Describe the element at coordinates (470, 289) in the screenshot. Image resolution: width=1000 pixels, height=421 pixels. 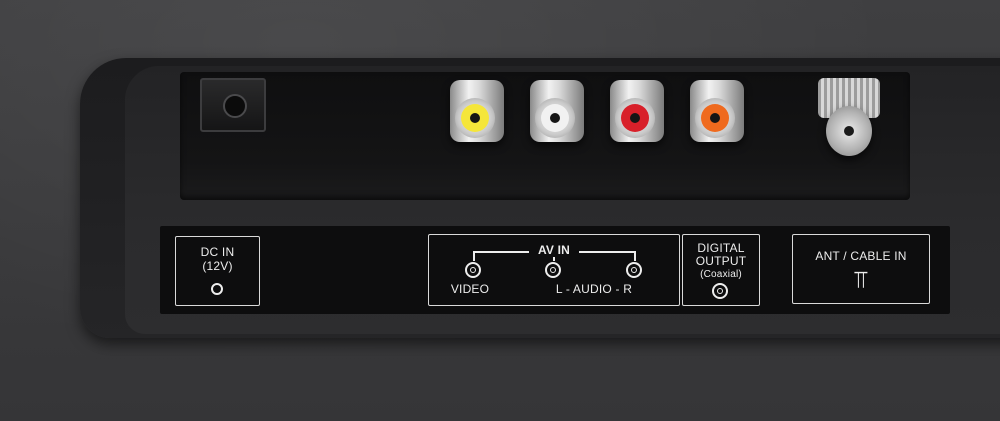
I see `video-label: VIDEO` at that location.